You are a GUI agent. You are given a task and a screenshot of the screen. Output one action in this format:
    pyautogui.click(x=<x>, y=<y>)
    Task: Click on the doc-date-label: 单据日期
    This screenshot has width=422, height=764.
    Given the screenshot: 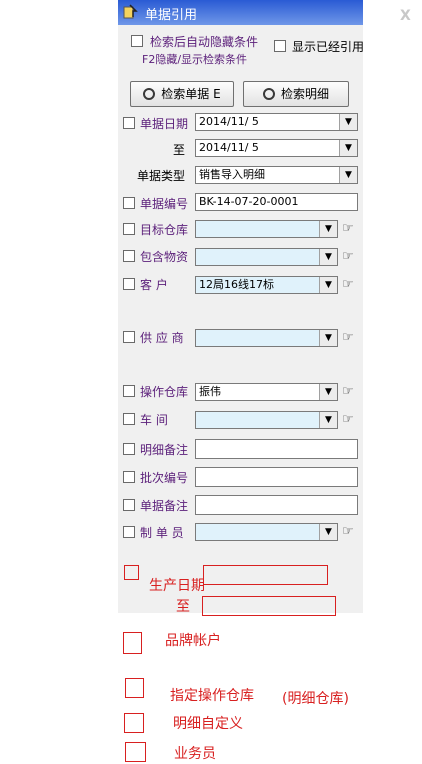 What is the action you would take?
    pyautogui.click(x=164, y=124)
    